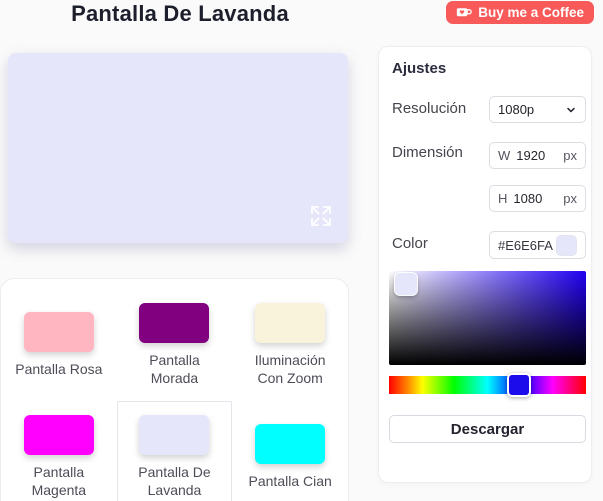 The width and height of the screenshot is (603, 501). Describe the element at coordinates (406, 284) in the screenshot. I see `saturation-picker-handle` at that location.